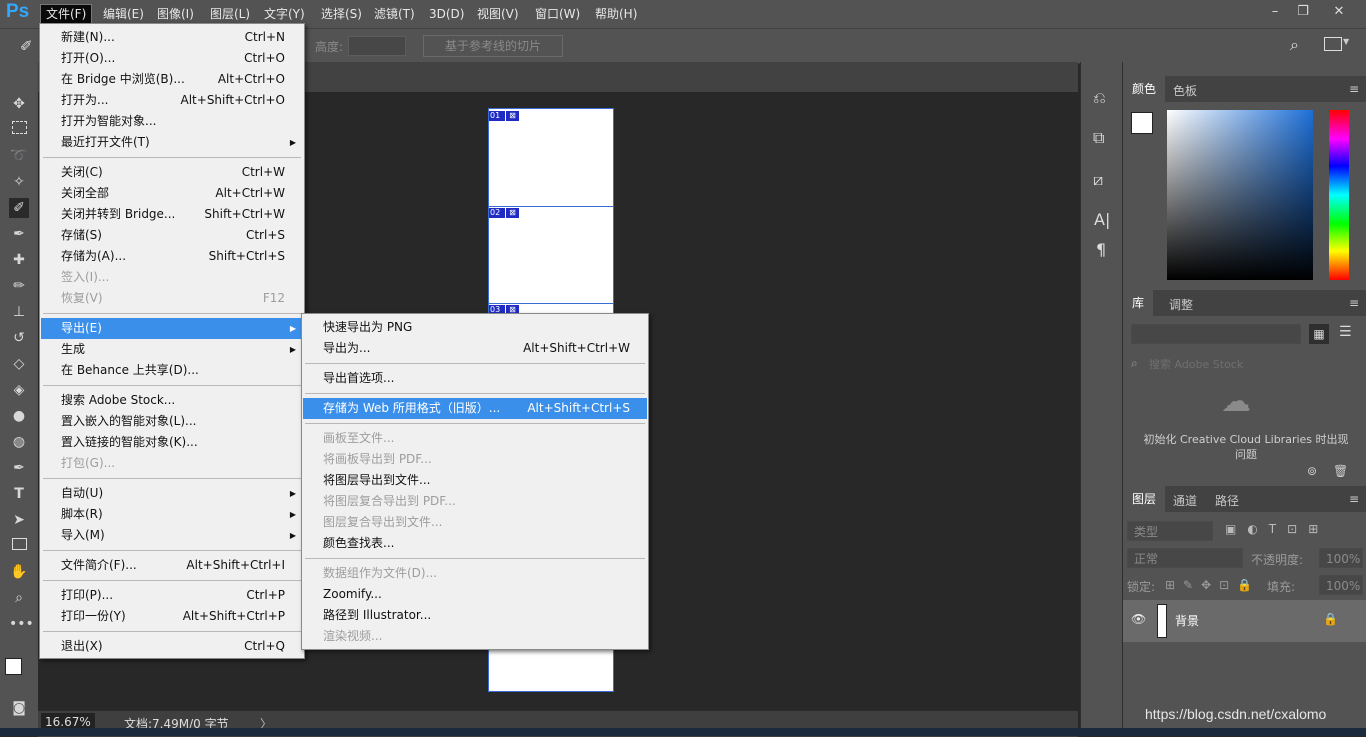 Image resolution: width=1366 pixels, height=737 pixels. What do you see at coordinates (172, 535) in the screenshot?
I see `menu-item: 导入(M) ▶` at bounding box center [172, 535].